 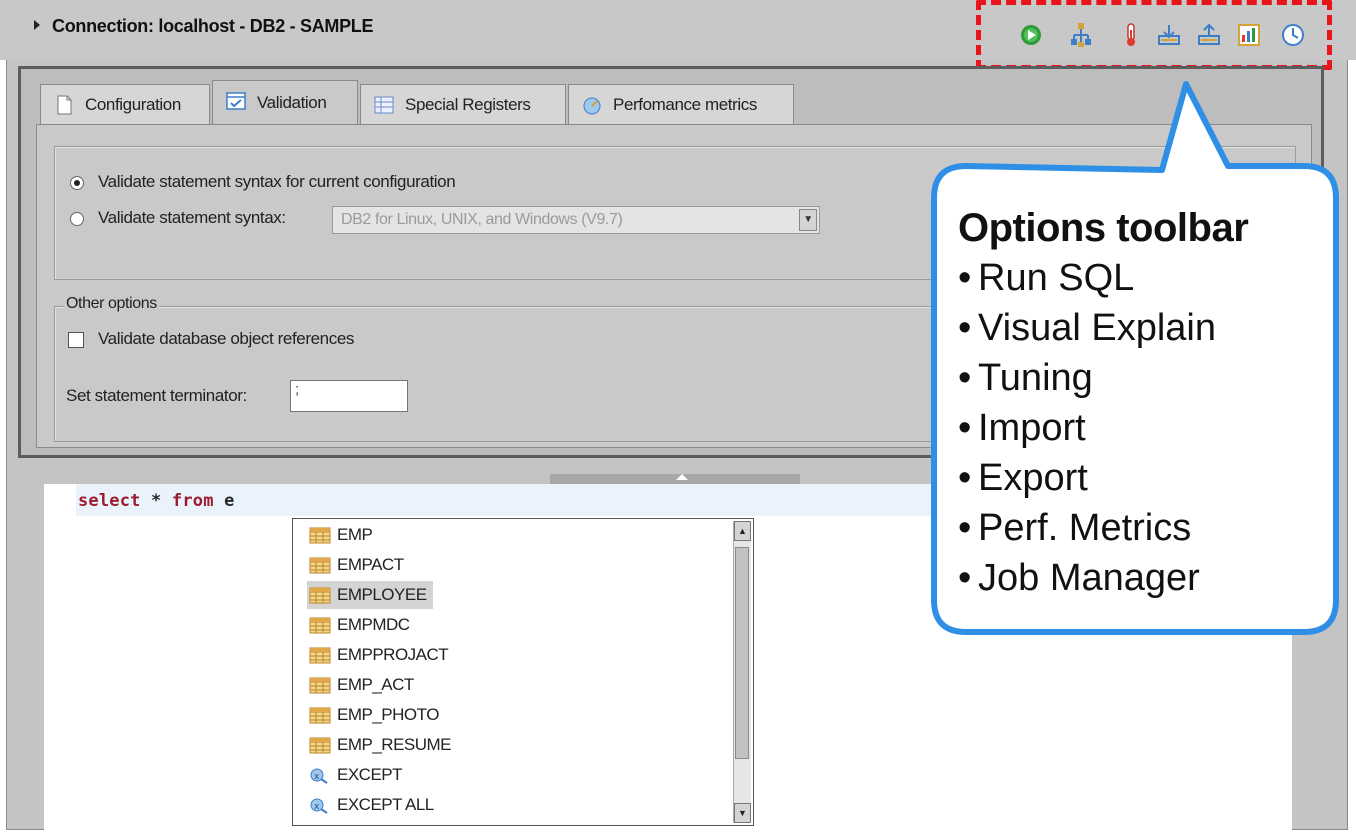 What do you see at coordinates (1143, 478) in the screenshot?
I see `callout-item: • Export` at bounding box center [1143, 478].